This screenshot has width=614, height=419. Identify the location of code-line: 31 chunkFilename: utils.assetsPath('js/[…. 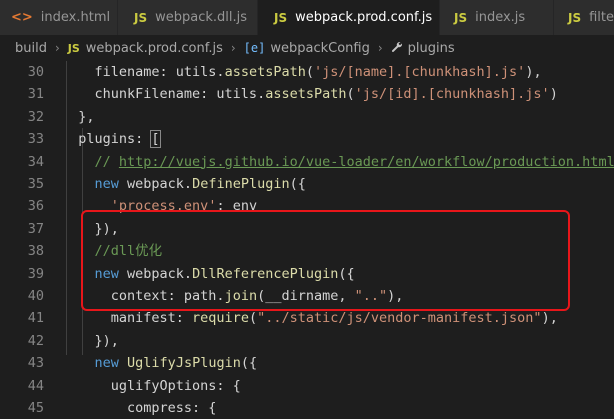
(307, 94).